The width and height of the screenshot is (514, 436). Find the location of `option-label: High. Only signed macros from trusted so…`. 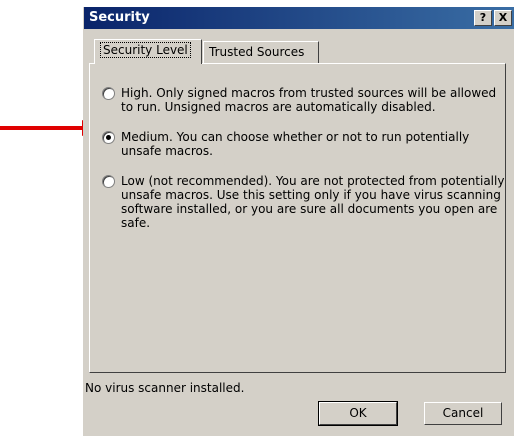

option-label: High. Only signed macros from trusted so… is located at coordinates (309, 100).